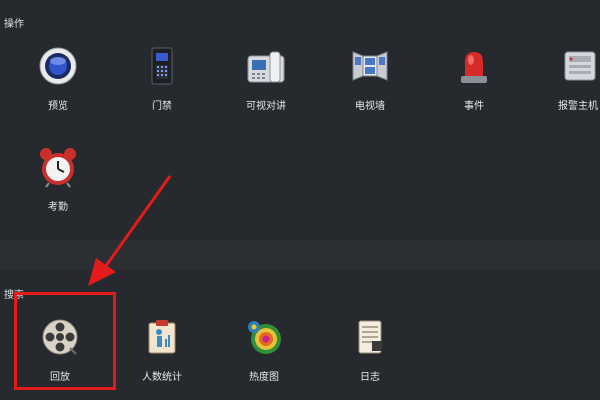 This screenshot has width=600, height=400. I want to click on tile-log-label: 日志, so click(370, 377).